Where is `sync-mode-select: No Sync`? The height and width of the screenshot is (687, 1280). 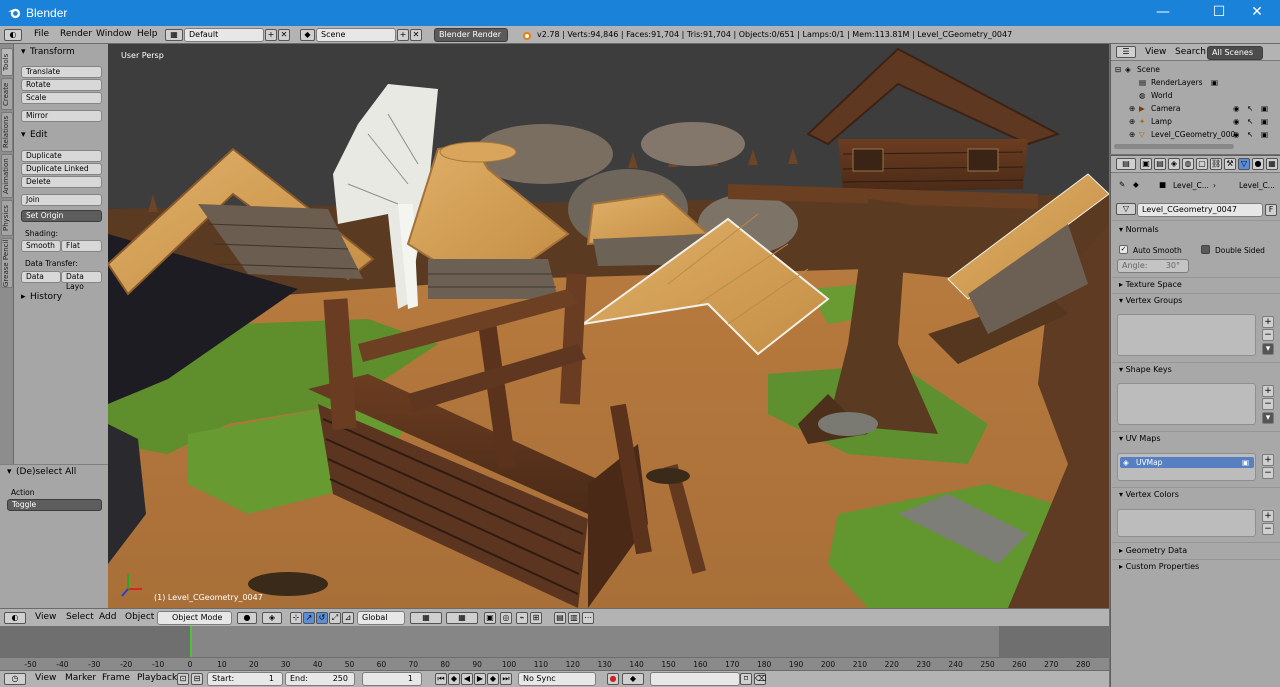 sync-mode-select: No Sync is located at coordinates (557, 679).